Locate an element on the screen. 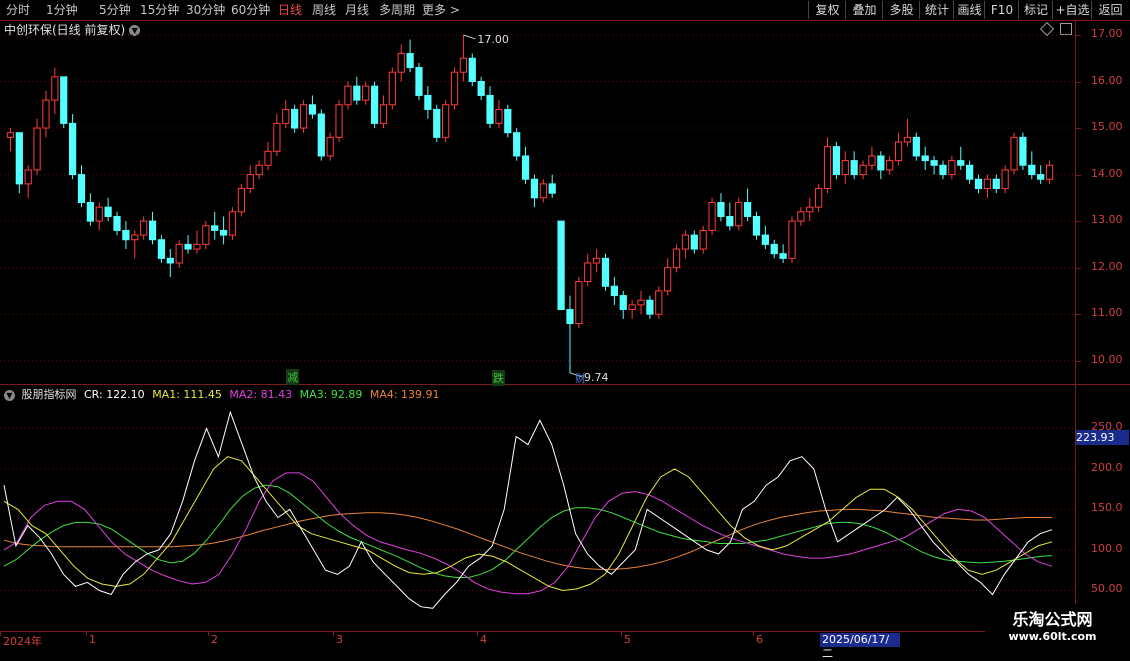  indicator-tick-label: 50.00 is located at coordinates (1107, 589).